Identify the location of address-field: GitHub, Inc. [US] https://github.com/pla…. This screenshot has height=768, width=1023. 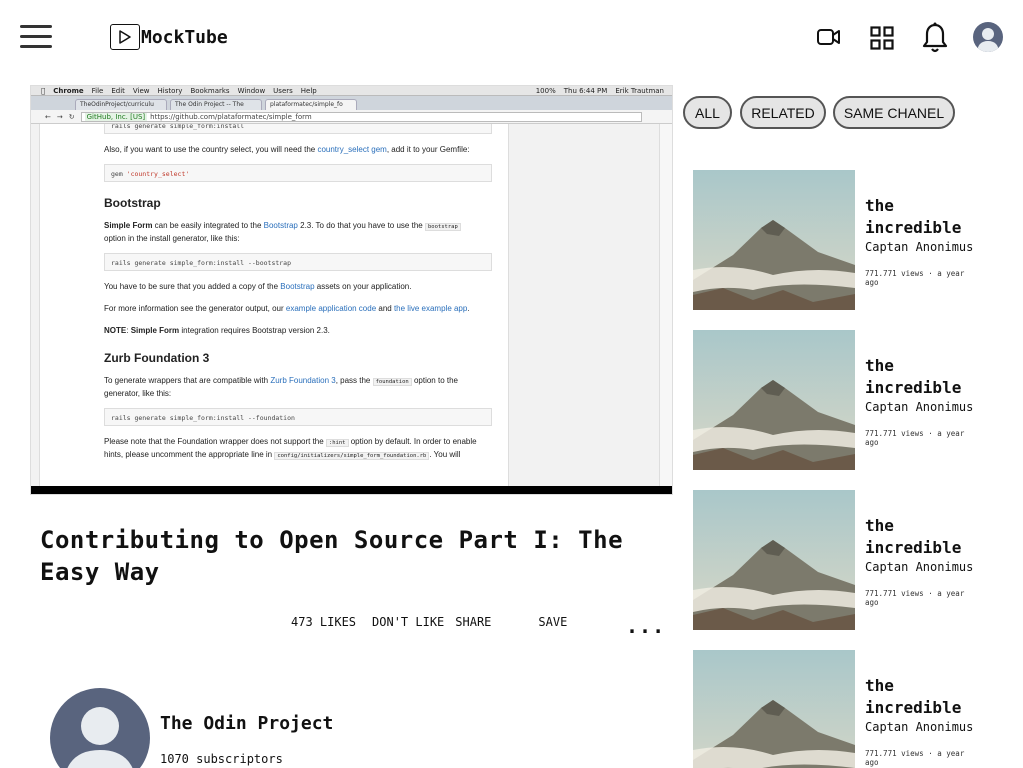
(361, 116).